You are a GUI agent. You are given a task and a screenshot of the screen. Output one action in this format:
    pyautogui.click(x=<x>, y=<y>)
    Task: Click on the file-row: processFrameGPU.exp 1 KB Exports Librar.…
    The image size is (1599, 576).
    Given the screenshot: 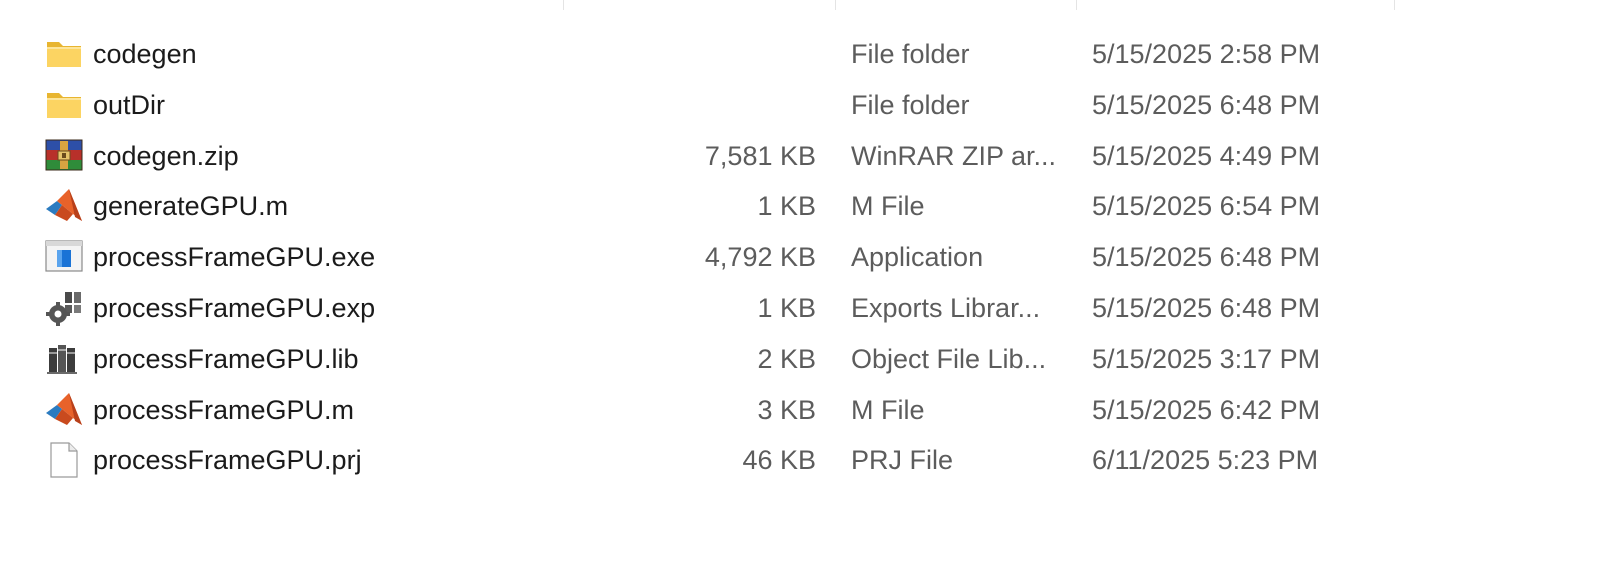 What is the action you would take?
    pyautogui.click(x=799, y=308)
    